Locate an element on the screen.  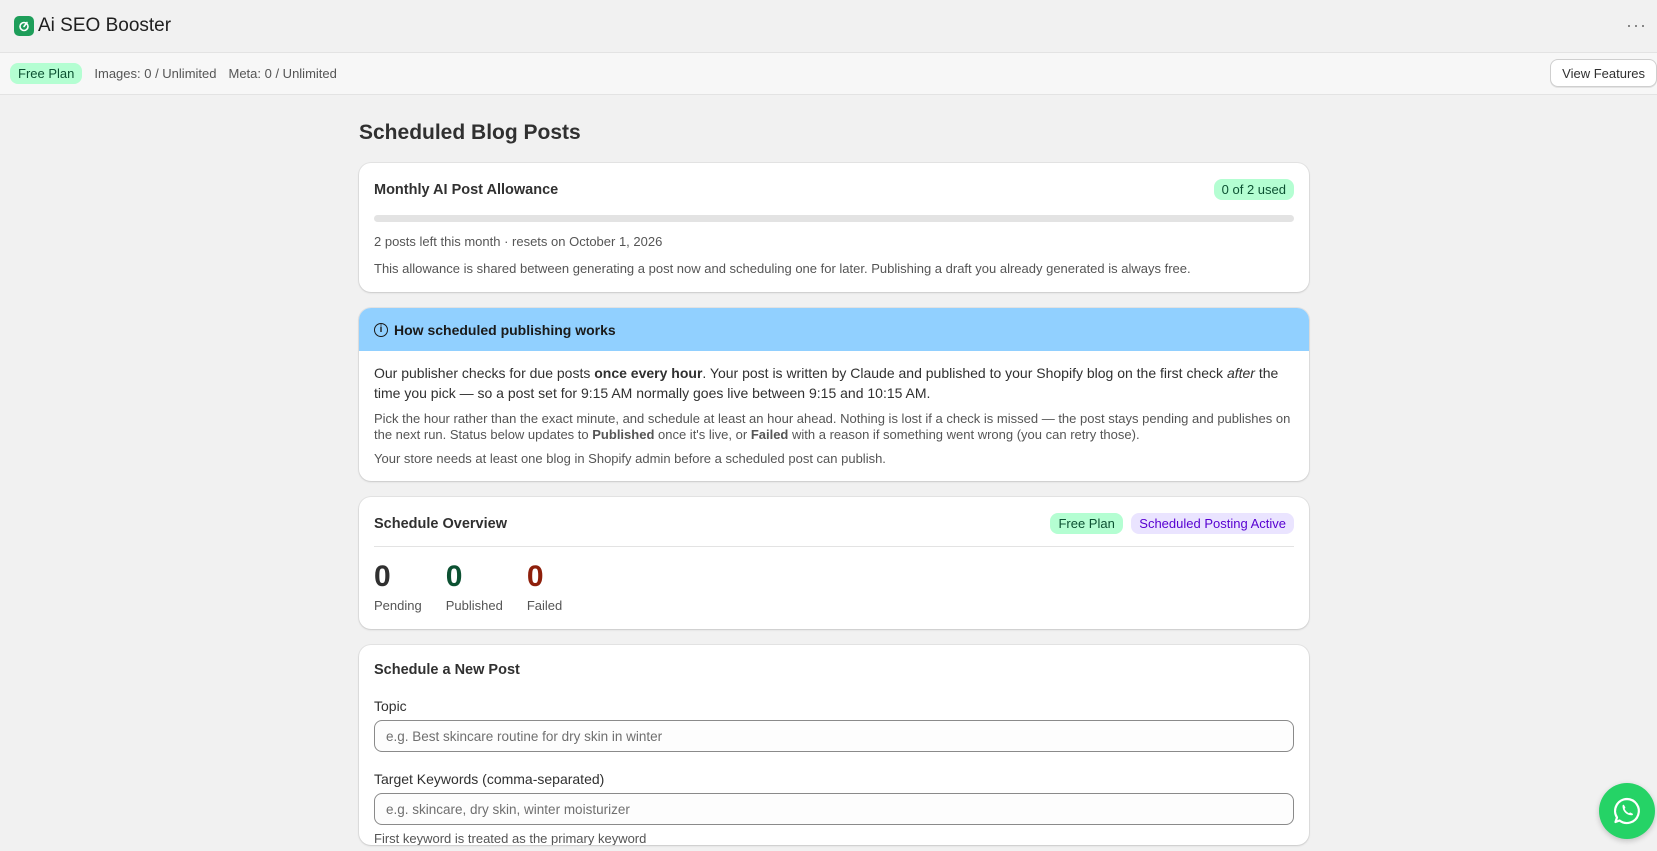
plan-badge: Free Plan is located at coordinates (46, 73).